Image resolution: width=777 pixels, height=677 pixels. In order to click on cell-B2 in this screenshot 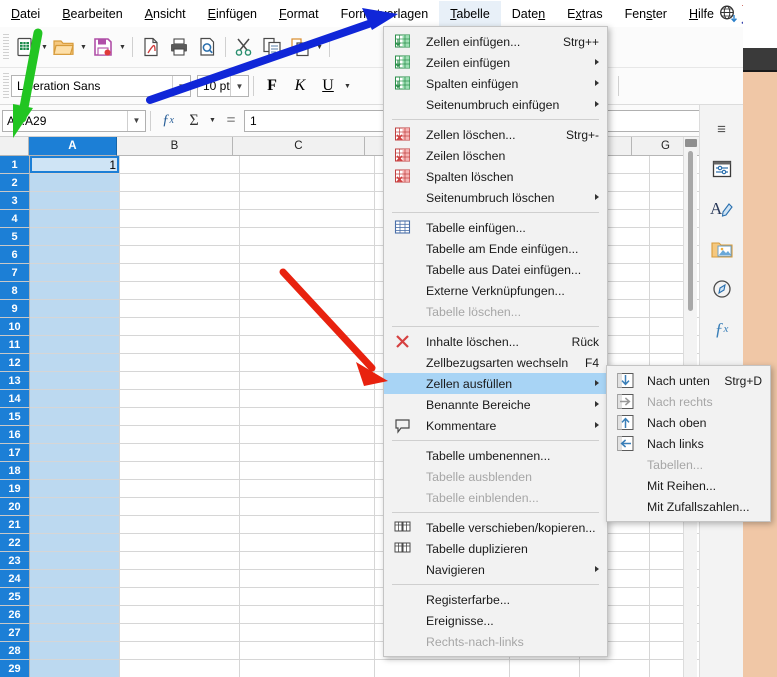, I will do `click(180, 183)`.